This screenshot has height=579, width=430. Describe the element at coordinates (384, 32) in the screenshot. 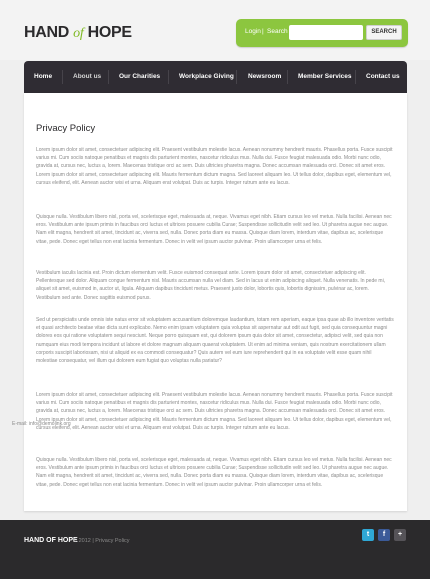

I see `search-button: SEARCH` at that location.